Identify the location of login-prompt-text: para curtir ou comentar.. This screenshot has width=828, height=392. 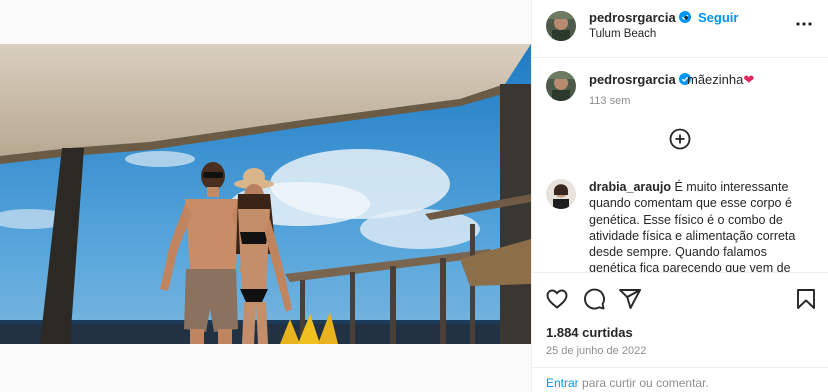
(645, 383).